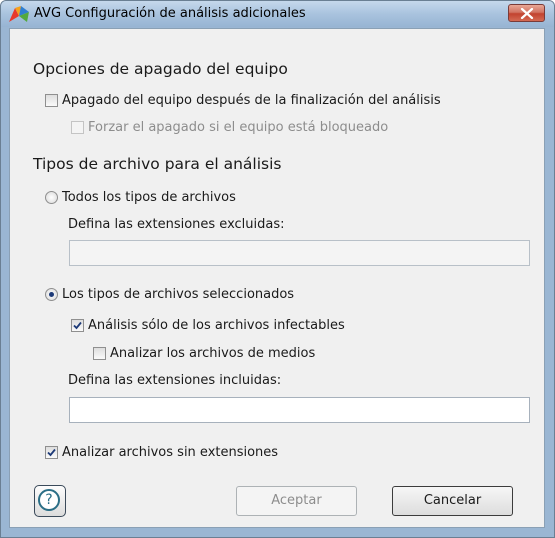 This screenshot has width=555, height=538. What do you see at coordinates (299, 253) in the screenshot?
I see `excluded-extensions-input` at bounding box center [299, 253].